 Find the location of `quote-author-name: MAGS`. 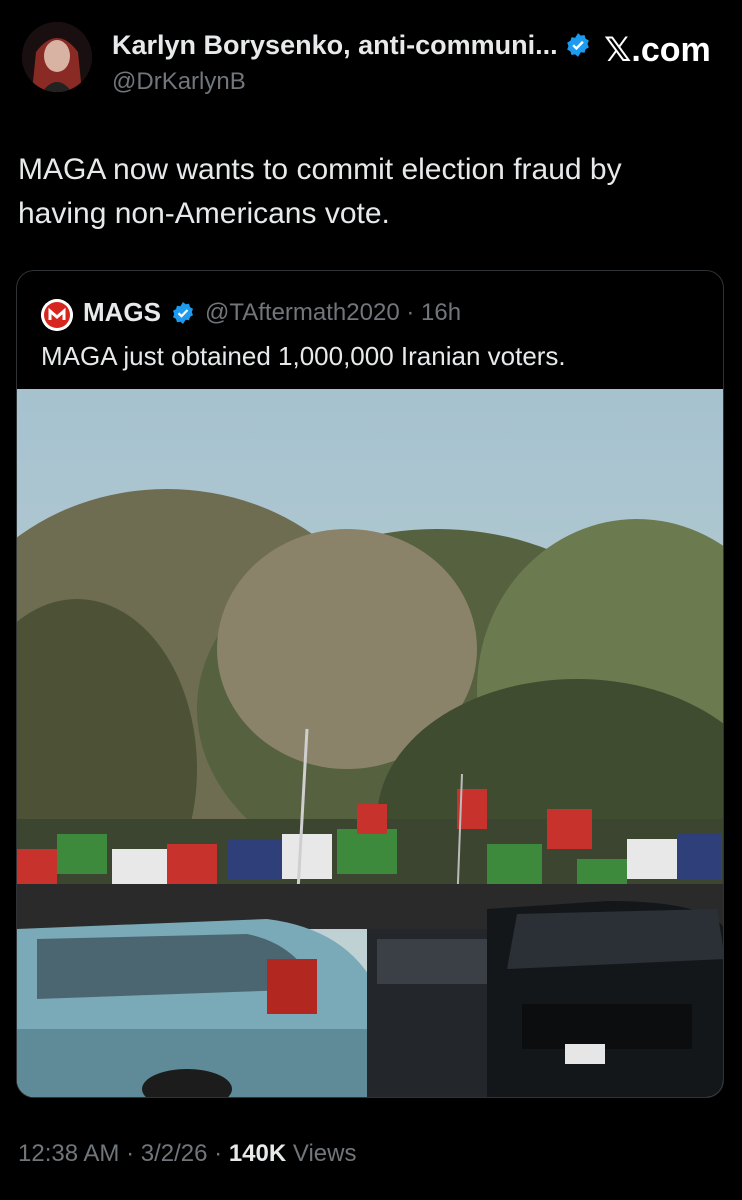

quote-author-name: MAGS is located at coordinates (122, 312).